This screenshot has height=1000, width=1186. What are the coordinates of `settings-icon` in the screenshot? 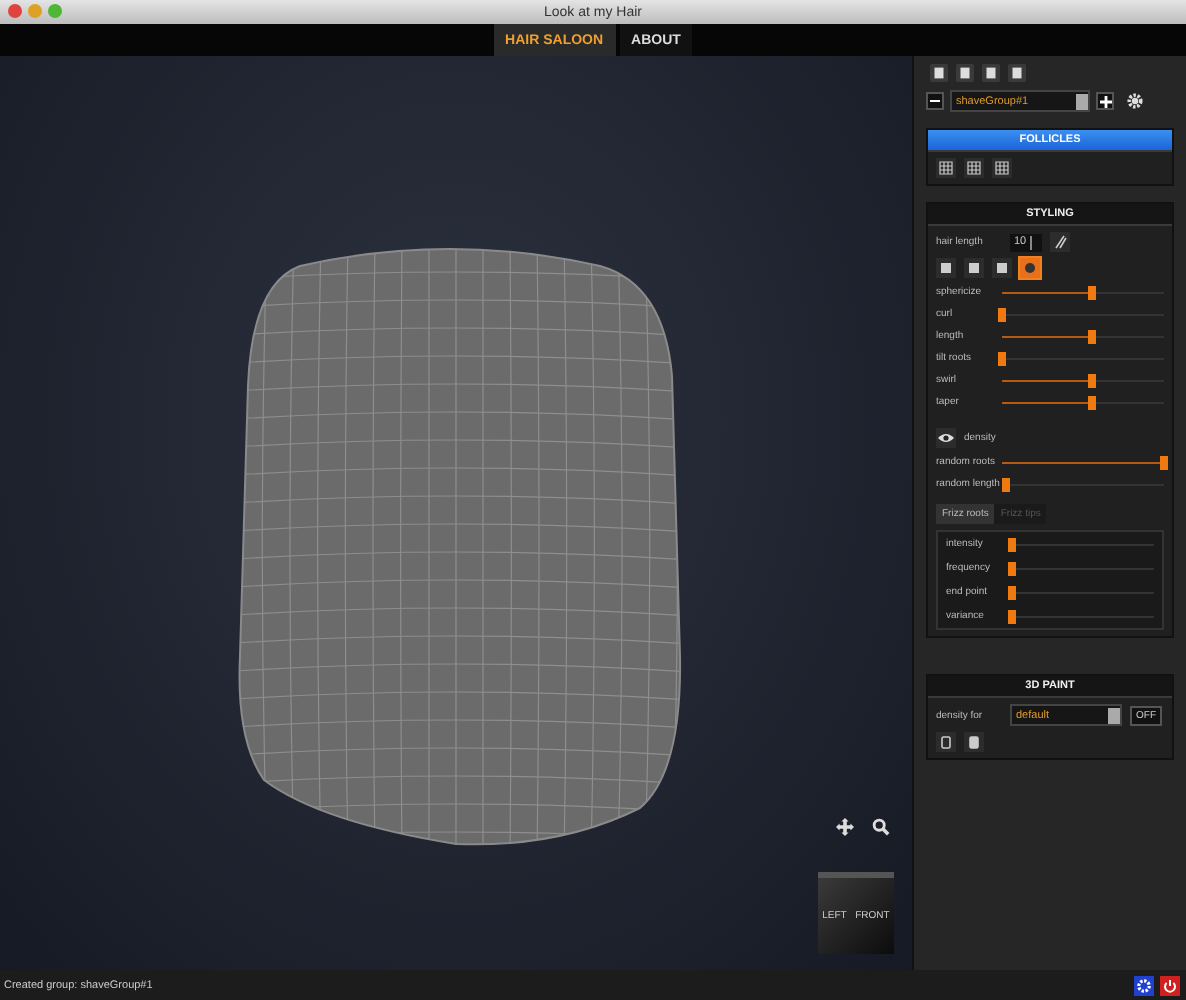 It's located at (1135, 101).